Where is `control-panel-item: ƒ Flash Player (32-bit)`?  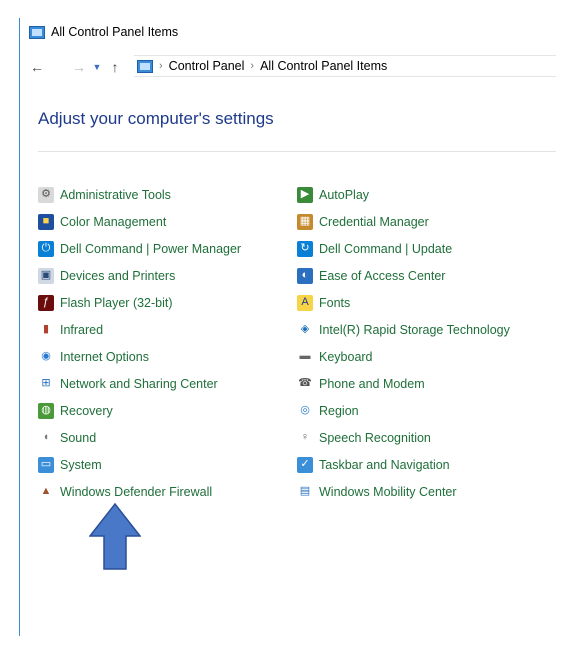
control-panel-item: ƒ Flash Player (32-bit) is located at coordinates (139, 302).